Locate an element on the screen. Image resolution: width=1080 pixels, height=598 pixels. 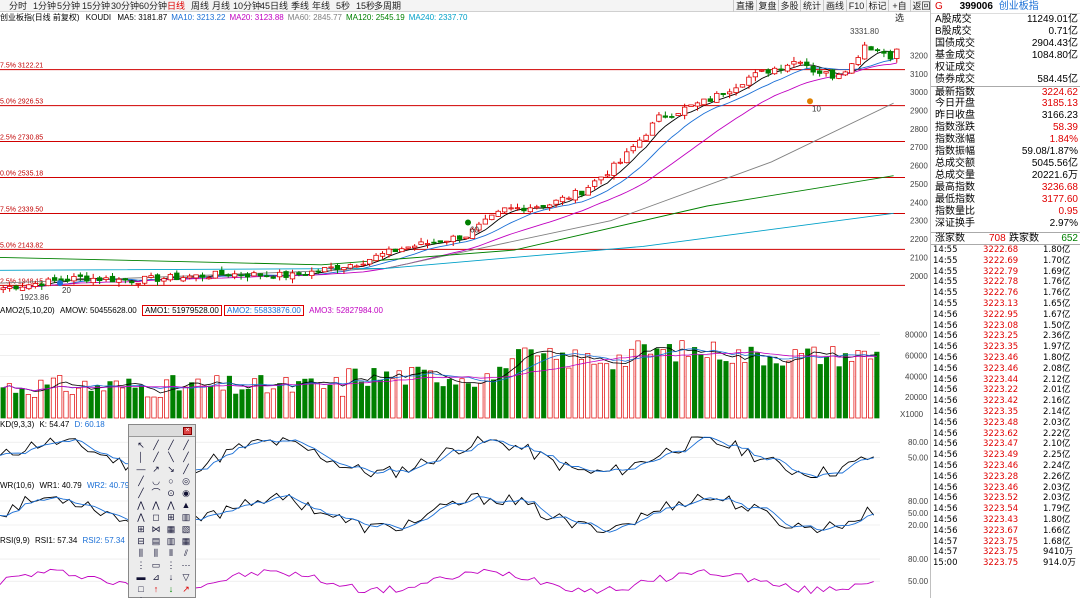
drawing-tool-button: ⋈ is located at coordinates (156, 529).